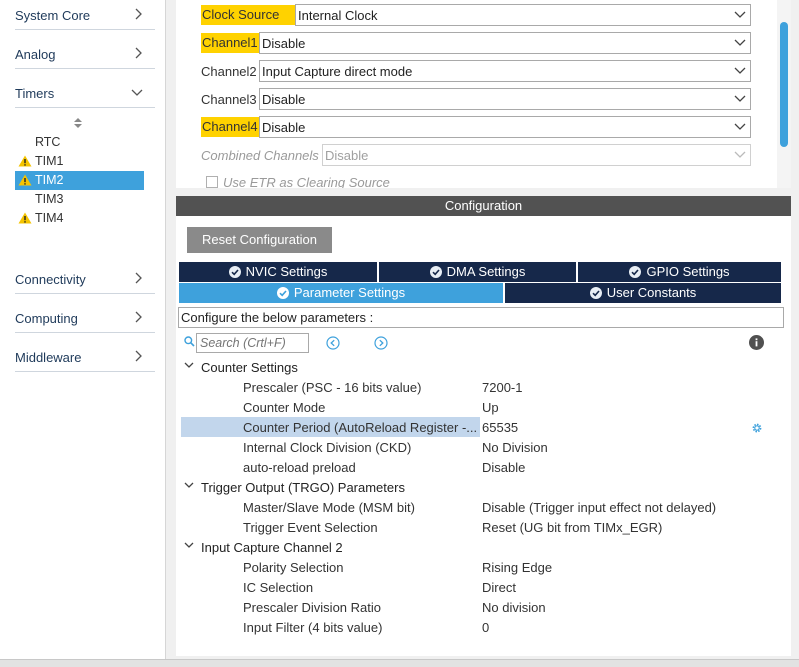  Describe the element at coordinates (481, 317) in the screenshot. I see `instruction-text: Configure the below parameters :` at that location.